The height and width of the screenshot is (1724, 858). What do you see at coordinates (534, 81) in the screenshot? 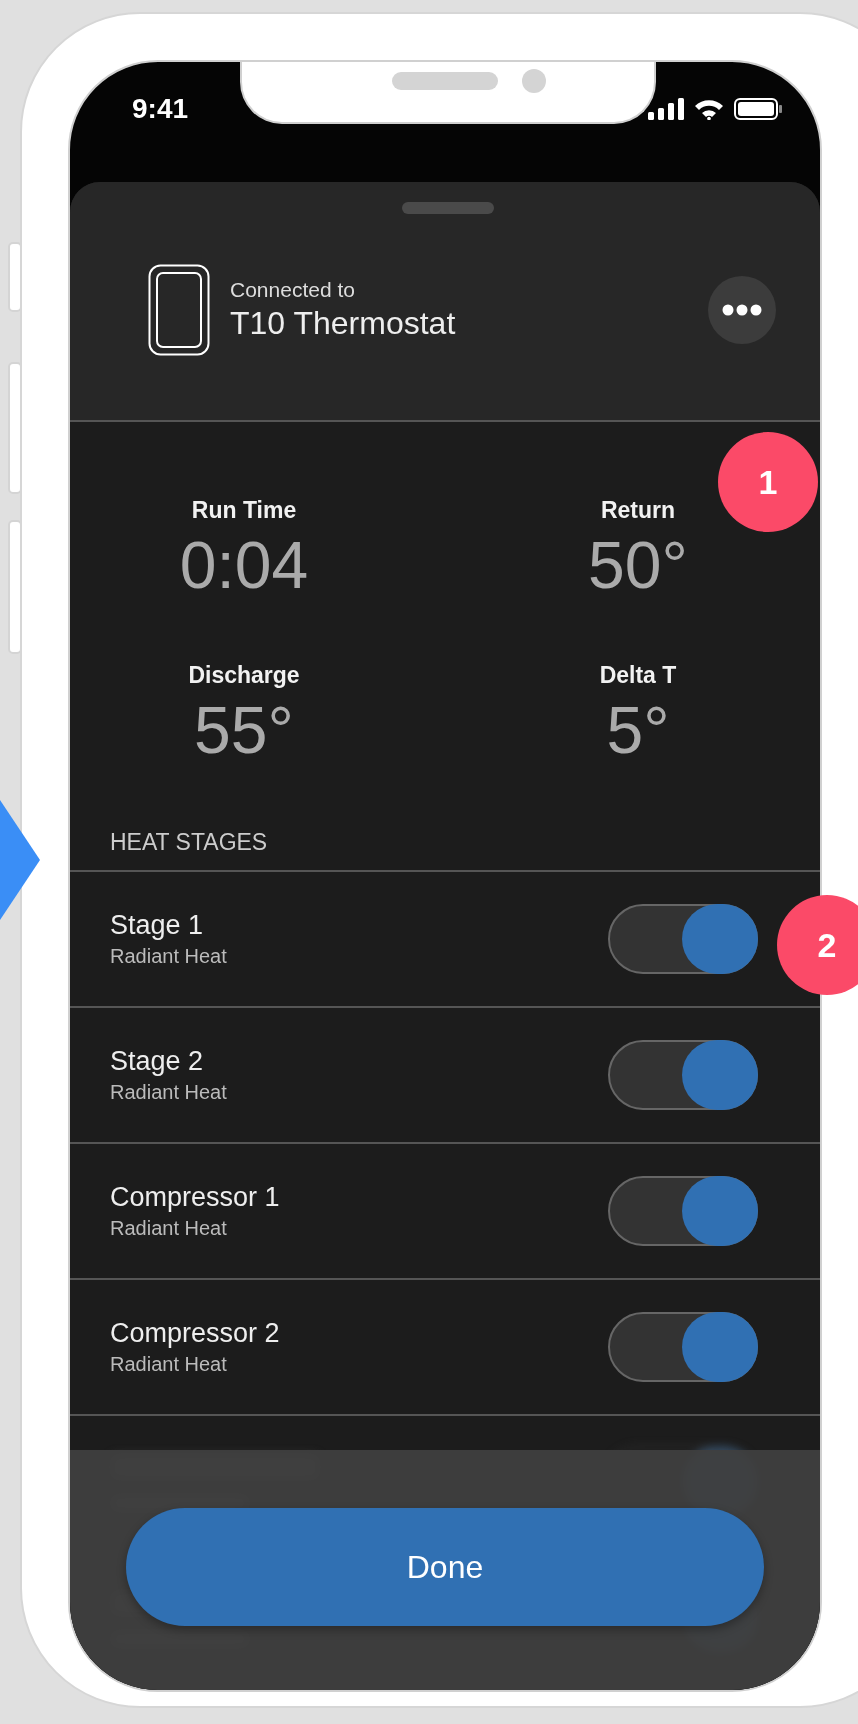
I see `camera-icon` at bounding box center [534, 81].